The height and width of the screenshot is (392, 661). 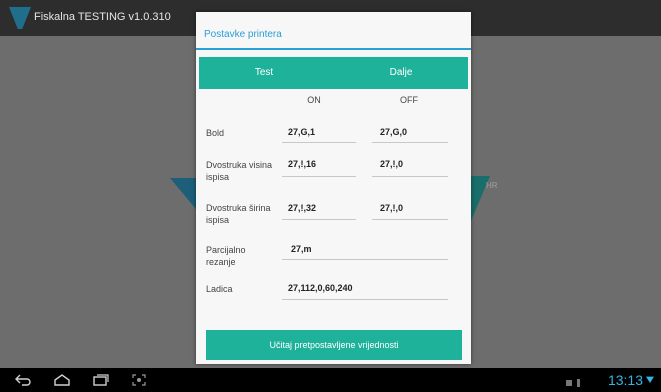 I want to click on double-height-on-input: 27,!,16, so click(x=302, y=164).